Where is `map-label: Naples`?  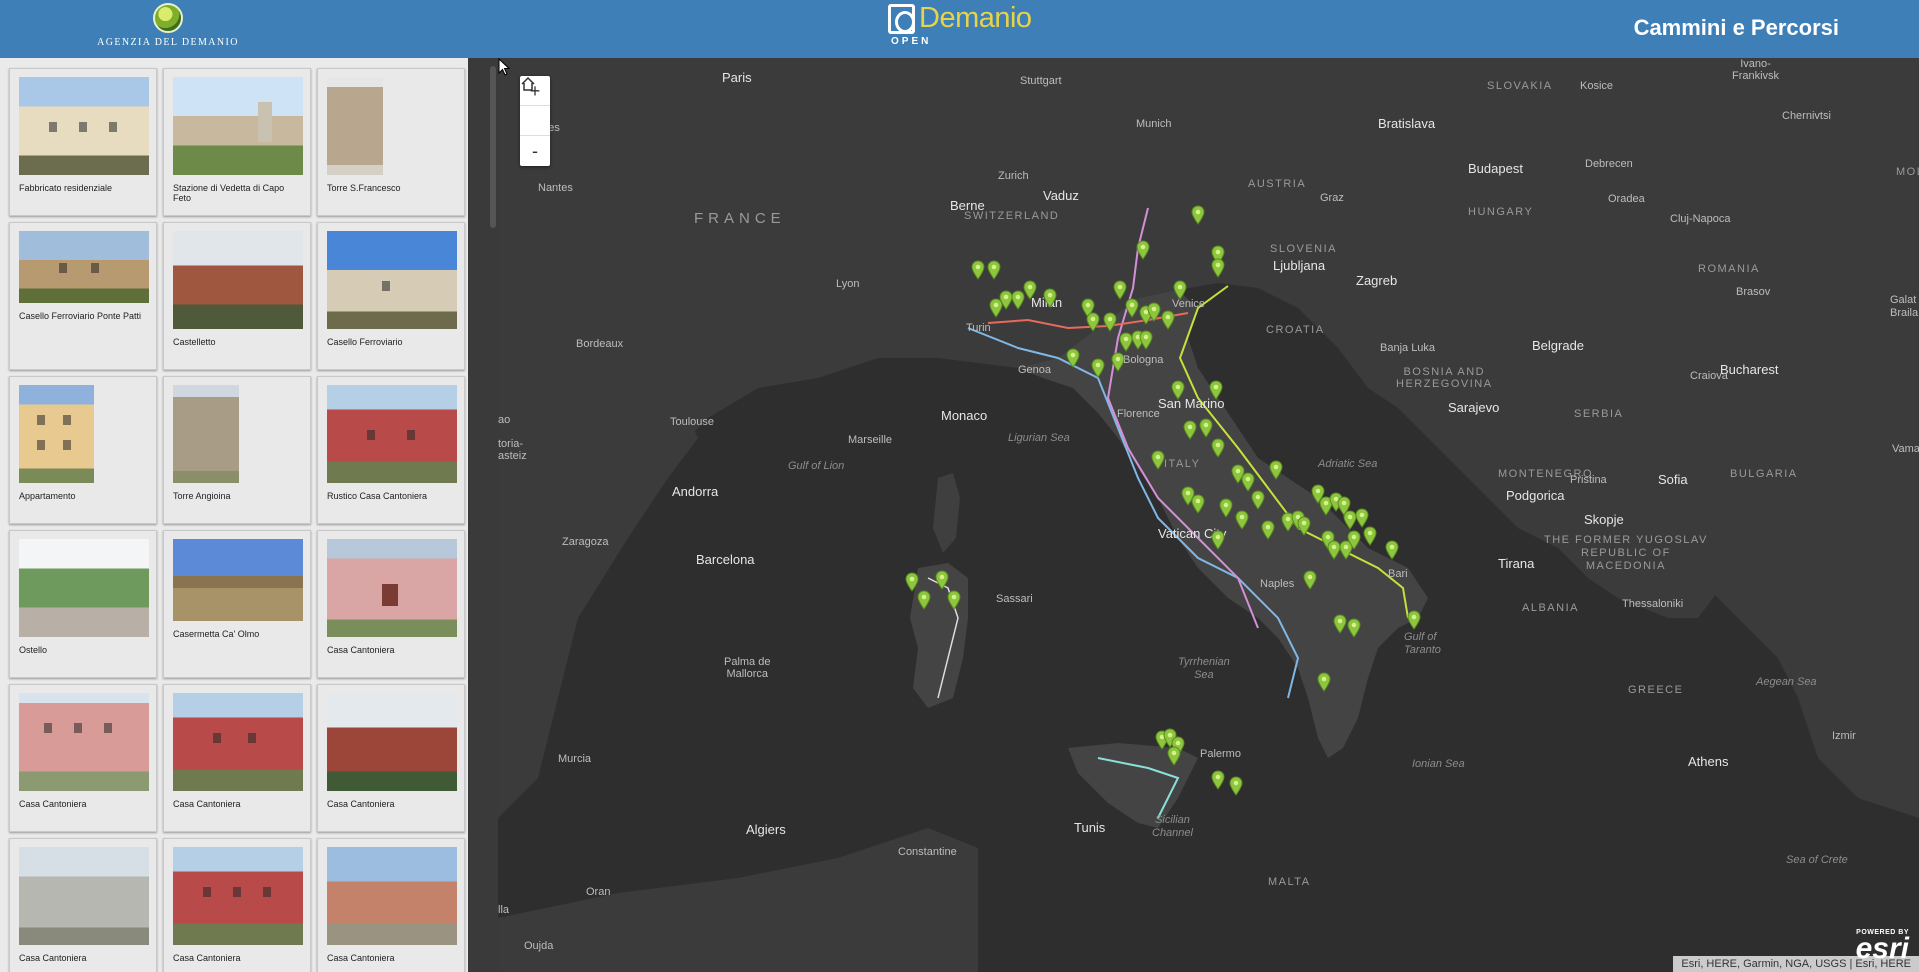 map-label: Naples is located at coordinates (1277, 584).